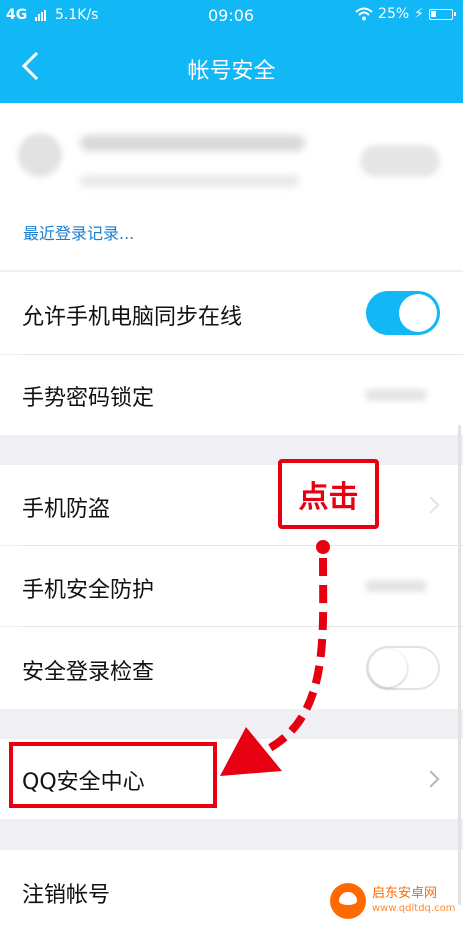  What do you see at coordinates (405, 893) in the screenshot?
I see `watermark-brand: 启东安卓网` at bounding box center [405, 893].